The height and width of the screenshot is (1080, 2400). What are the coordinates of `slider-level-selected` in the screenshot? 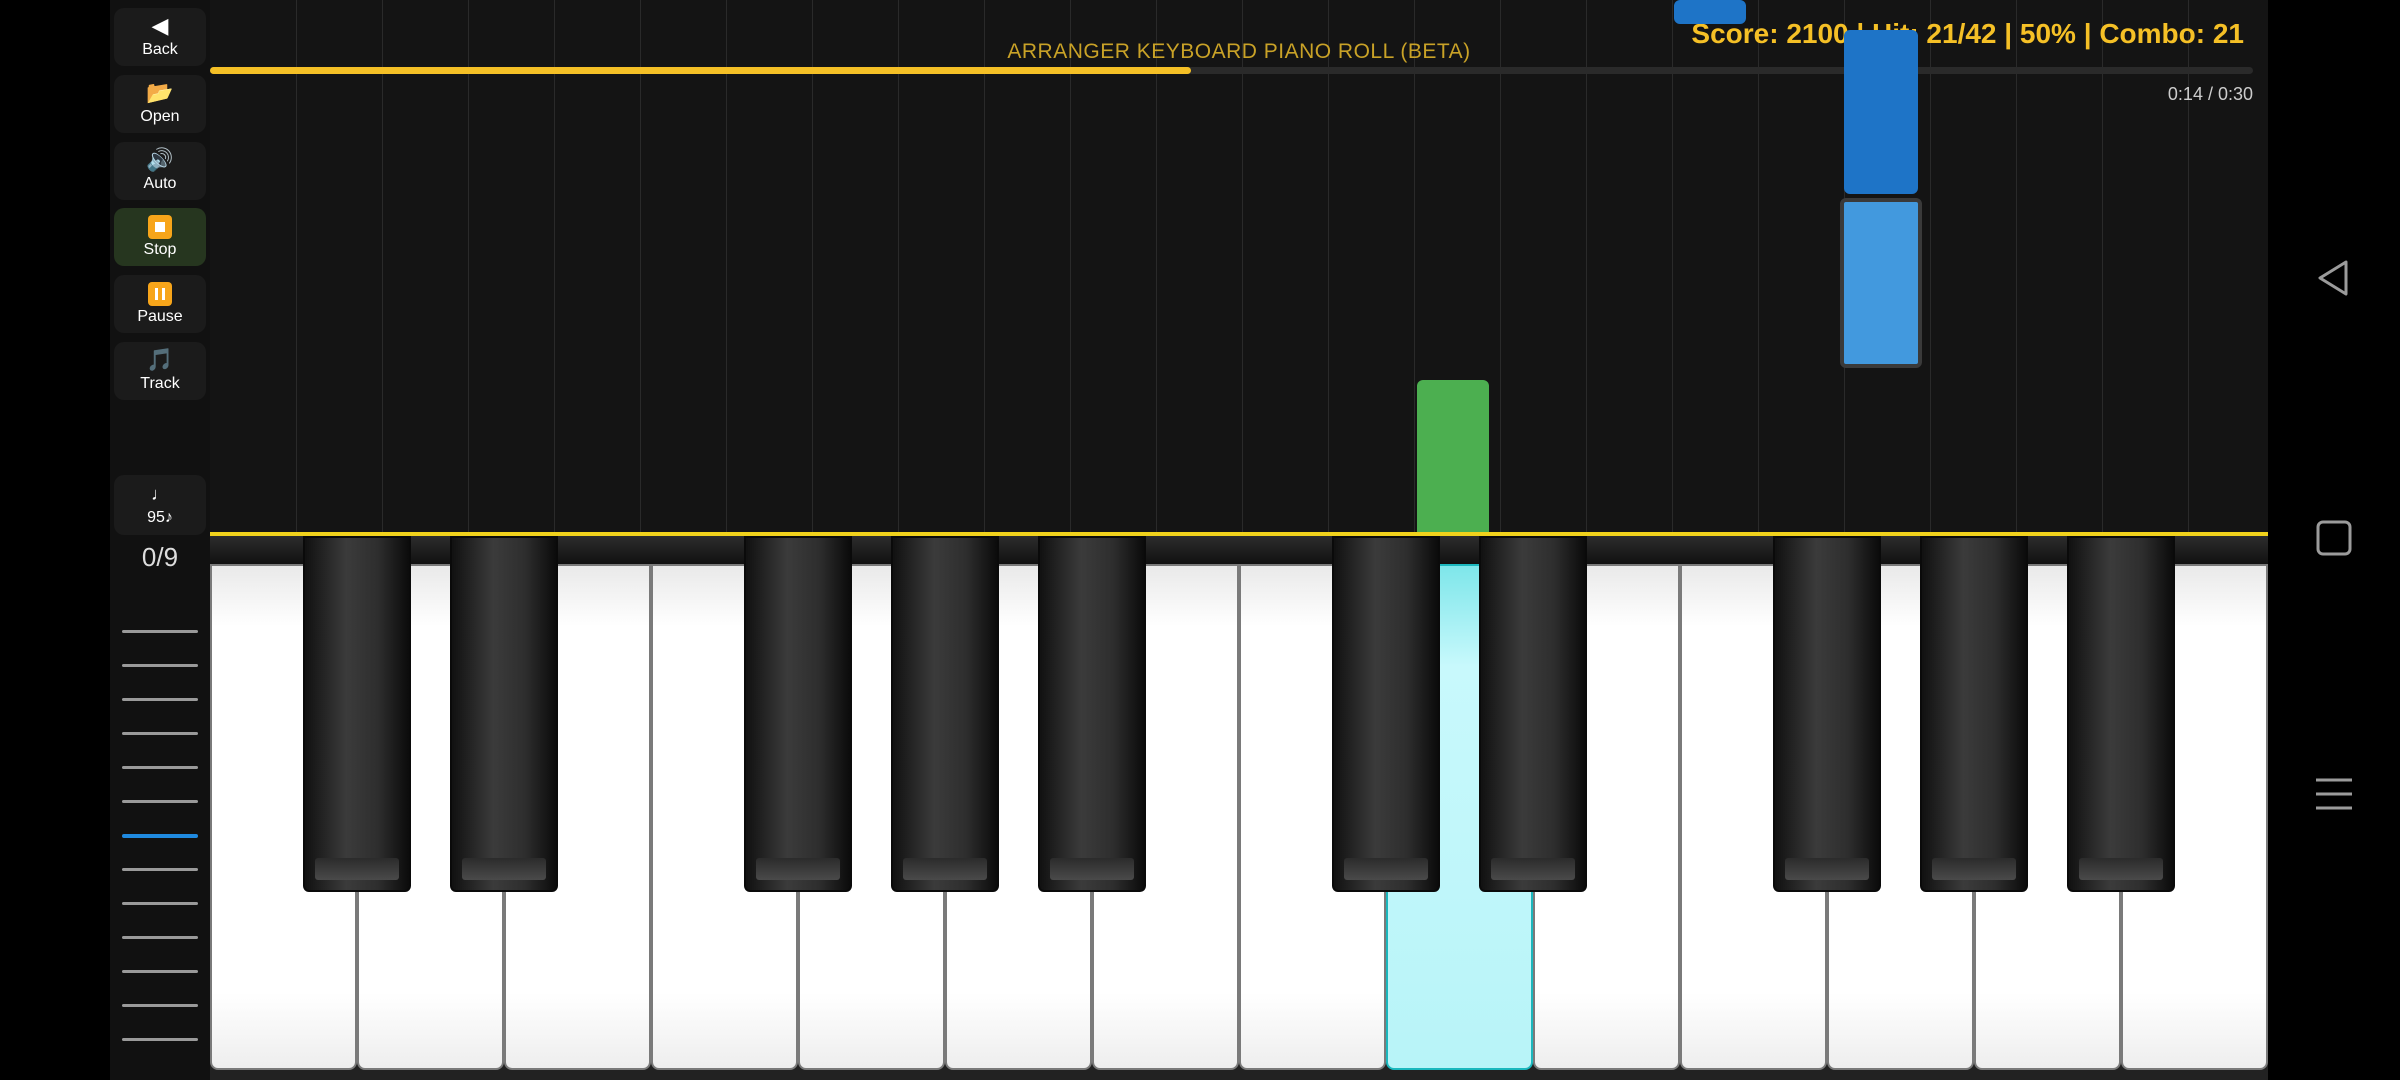 It's located at (160, 836).